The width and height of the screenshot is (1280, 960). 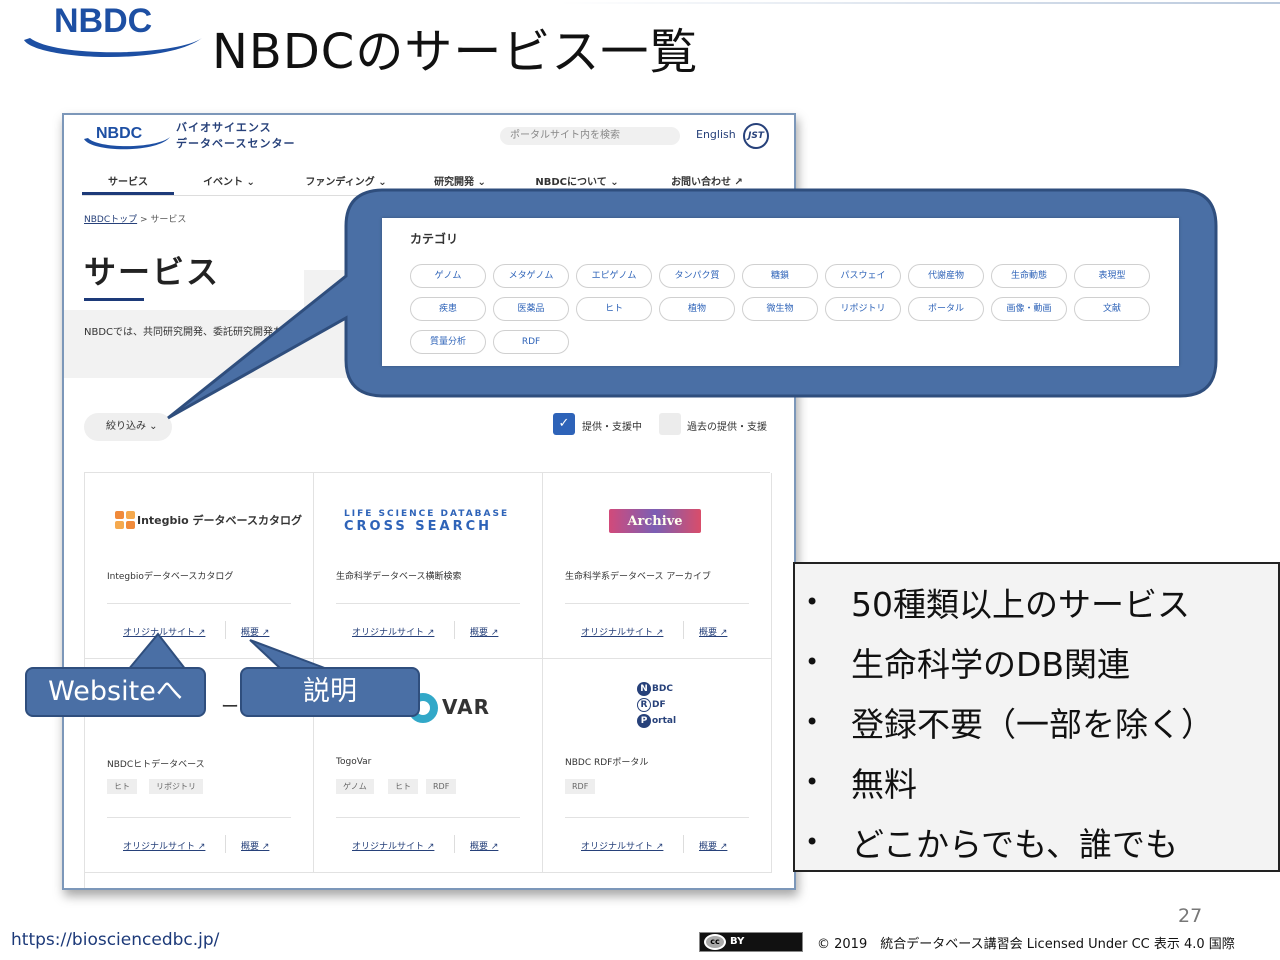 What do you see at coordinates (737, 941) in the screenshot?
I see `cc-by-label: BY` at bounding box center [737, 941].